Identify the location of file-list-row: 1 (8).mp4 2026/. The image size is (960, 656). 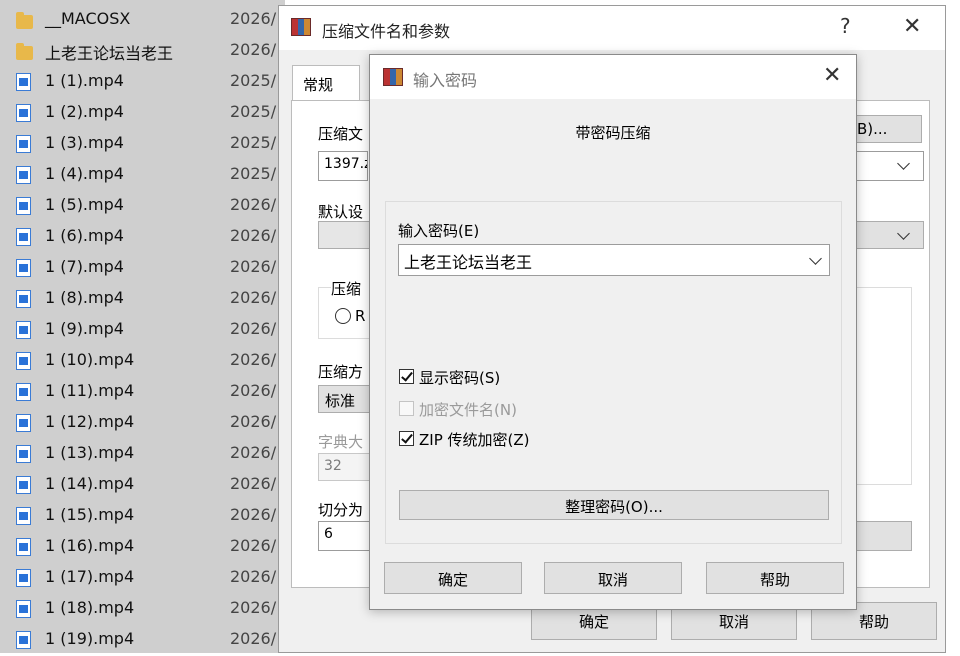
(146, 299).